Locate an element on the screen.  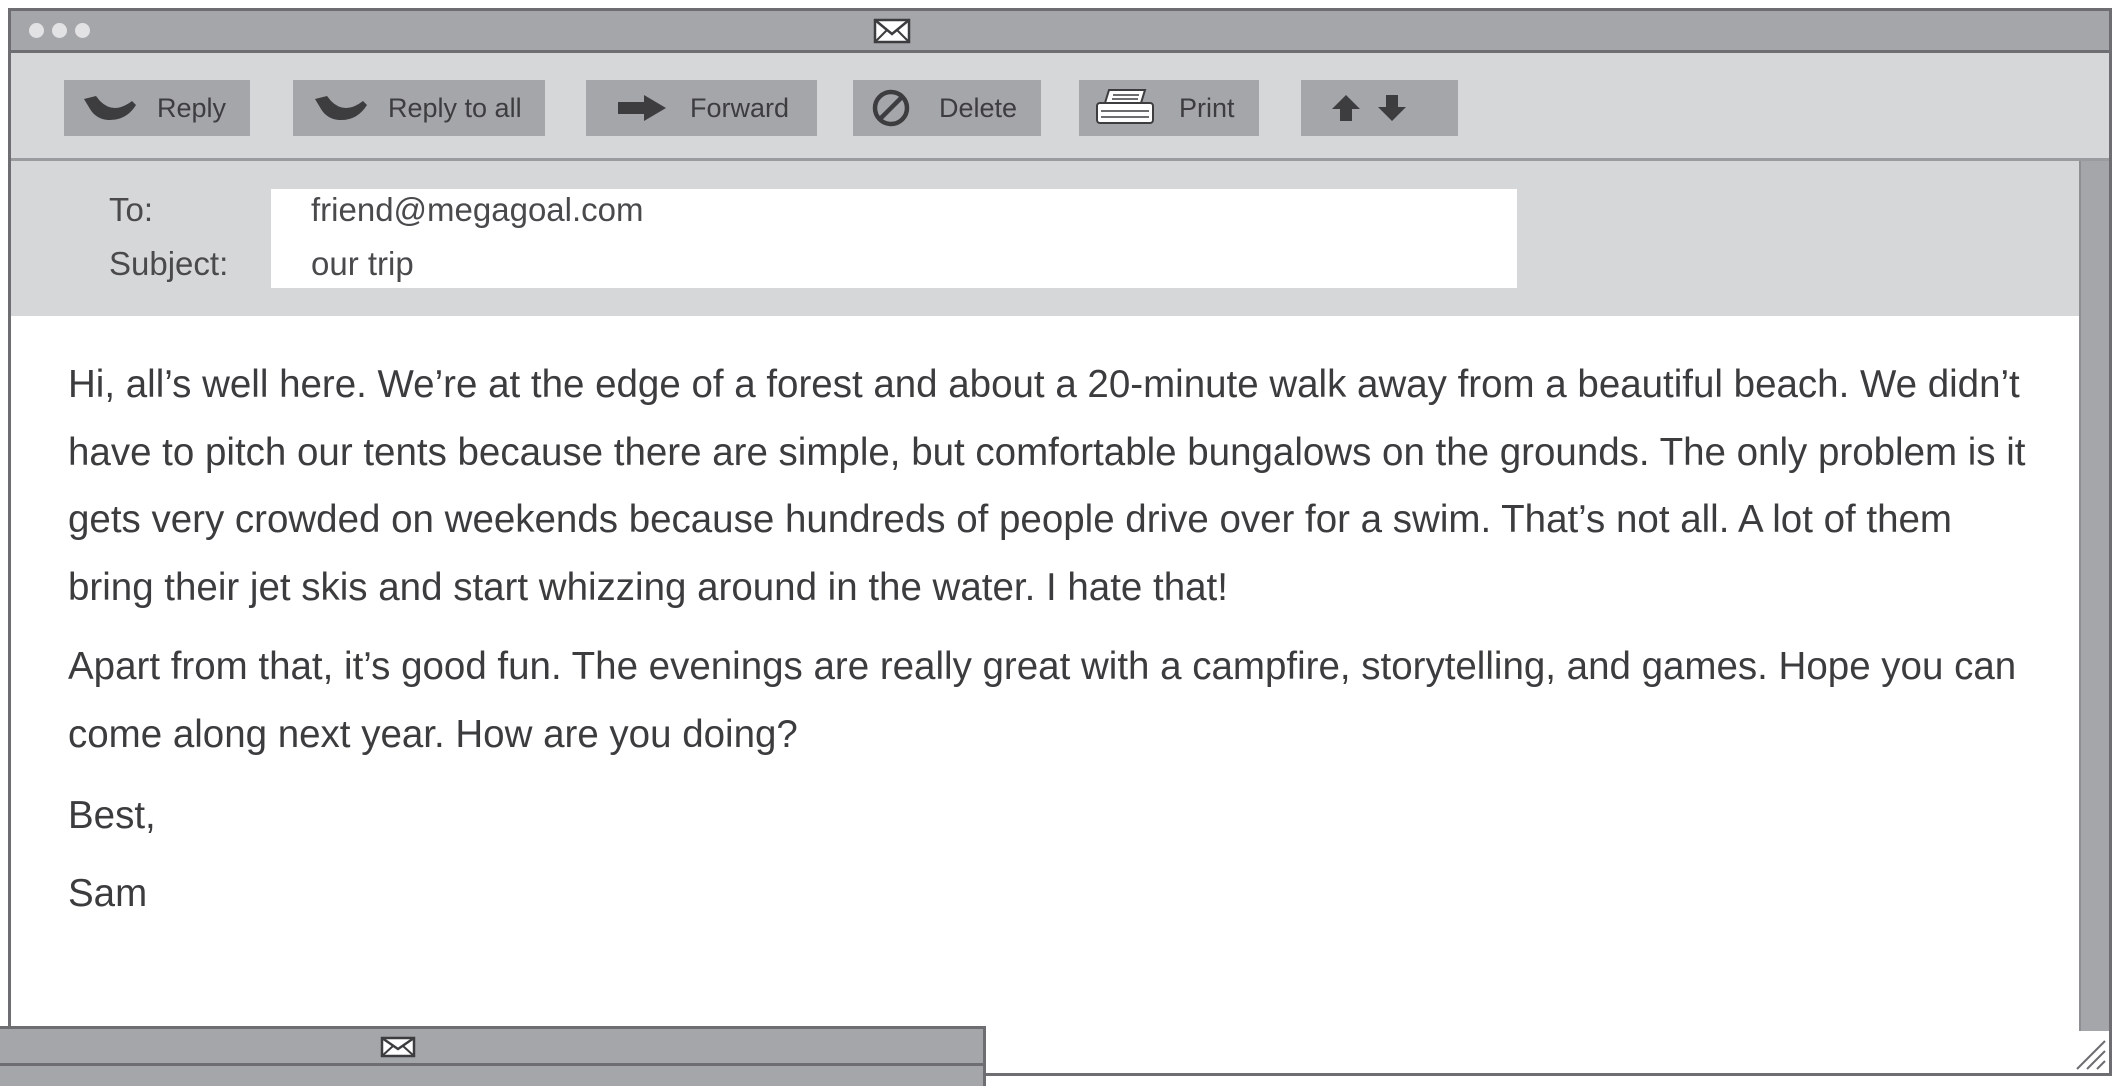
to-label: To: is located at coordinates (131, 209).